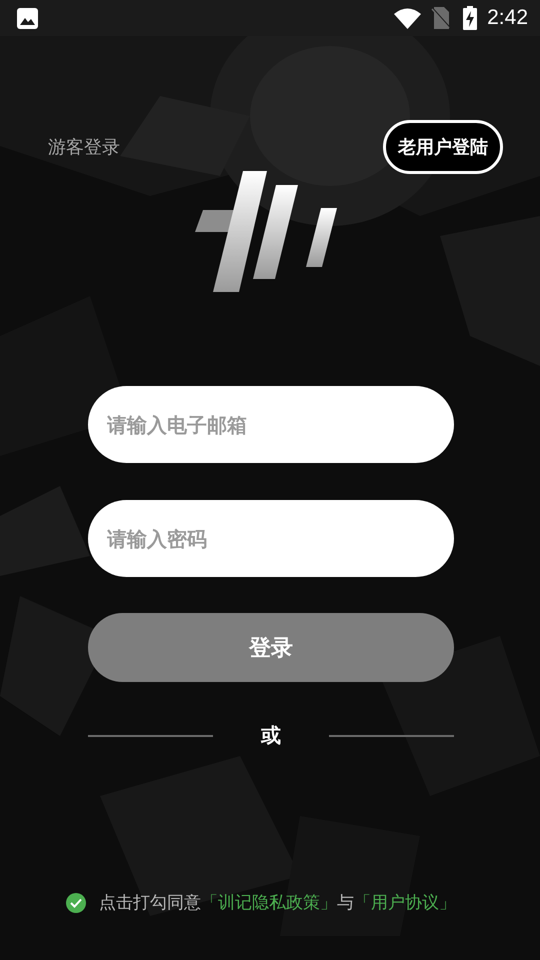 Image resolution: width=540 pixels, height=960 pixels. Describe the element at coordinates (269, 903) in the screenshot. I see `policy-link: 「训记隐私政策」` at that location.